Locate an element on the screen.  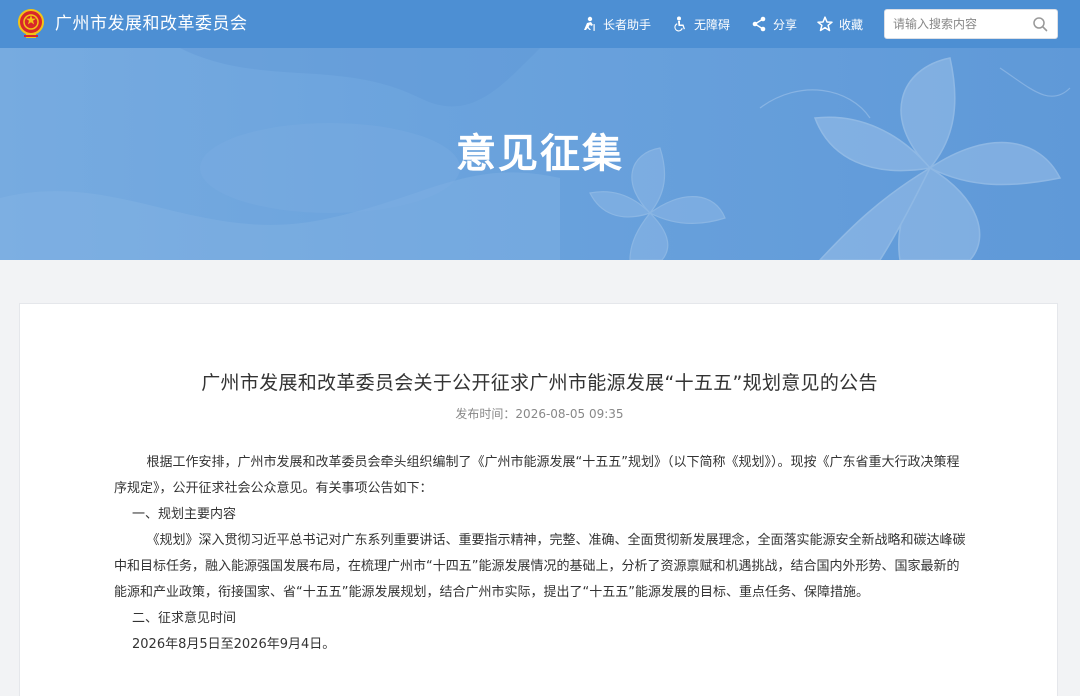
share-icon is located at coordinates (759, 24).